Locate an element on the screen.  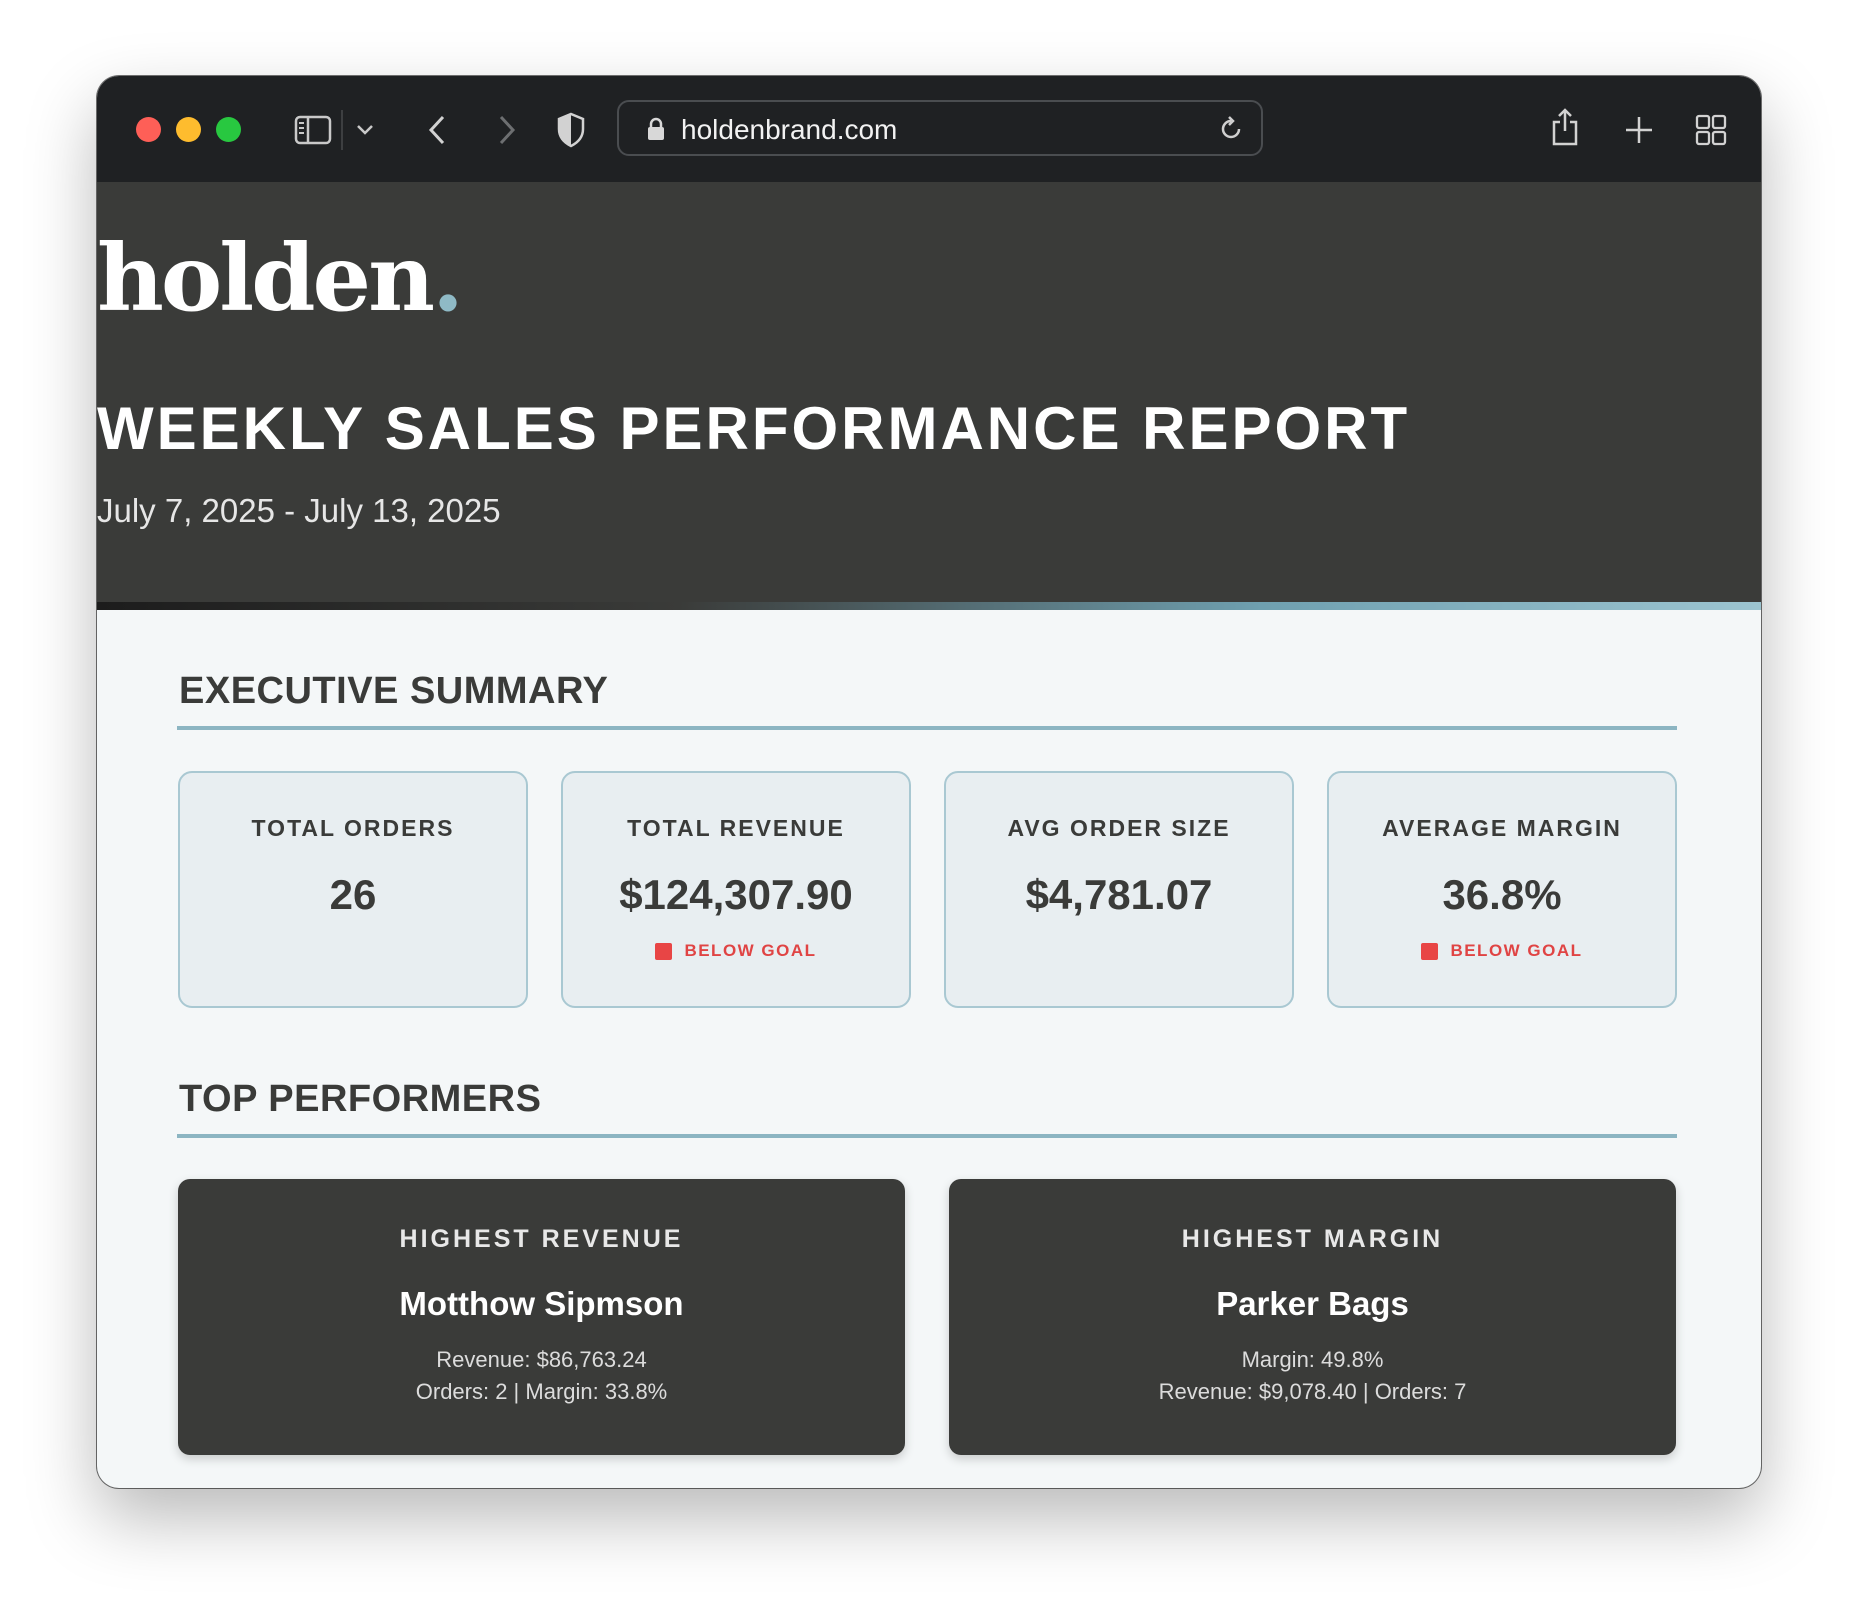
address-bar: holdenbrand.com is located at coordinates (940, 128).